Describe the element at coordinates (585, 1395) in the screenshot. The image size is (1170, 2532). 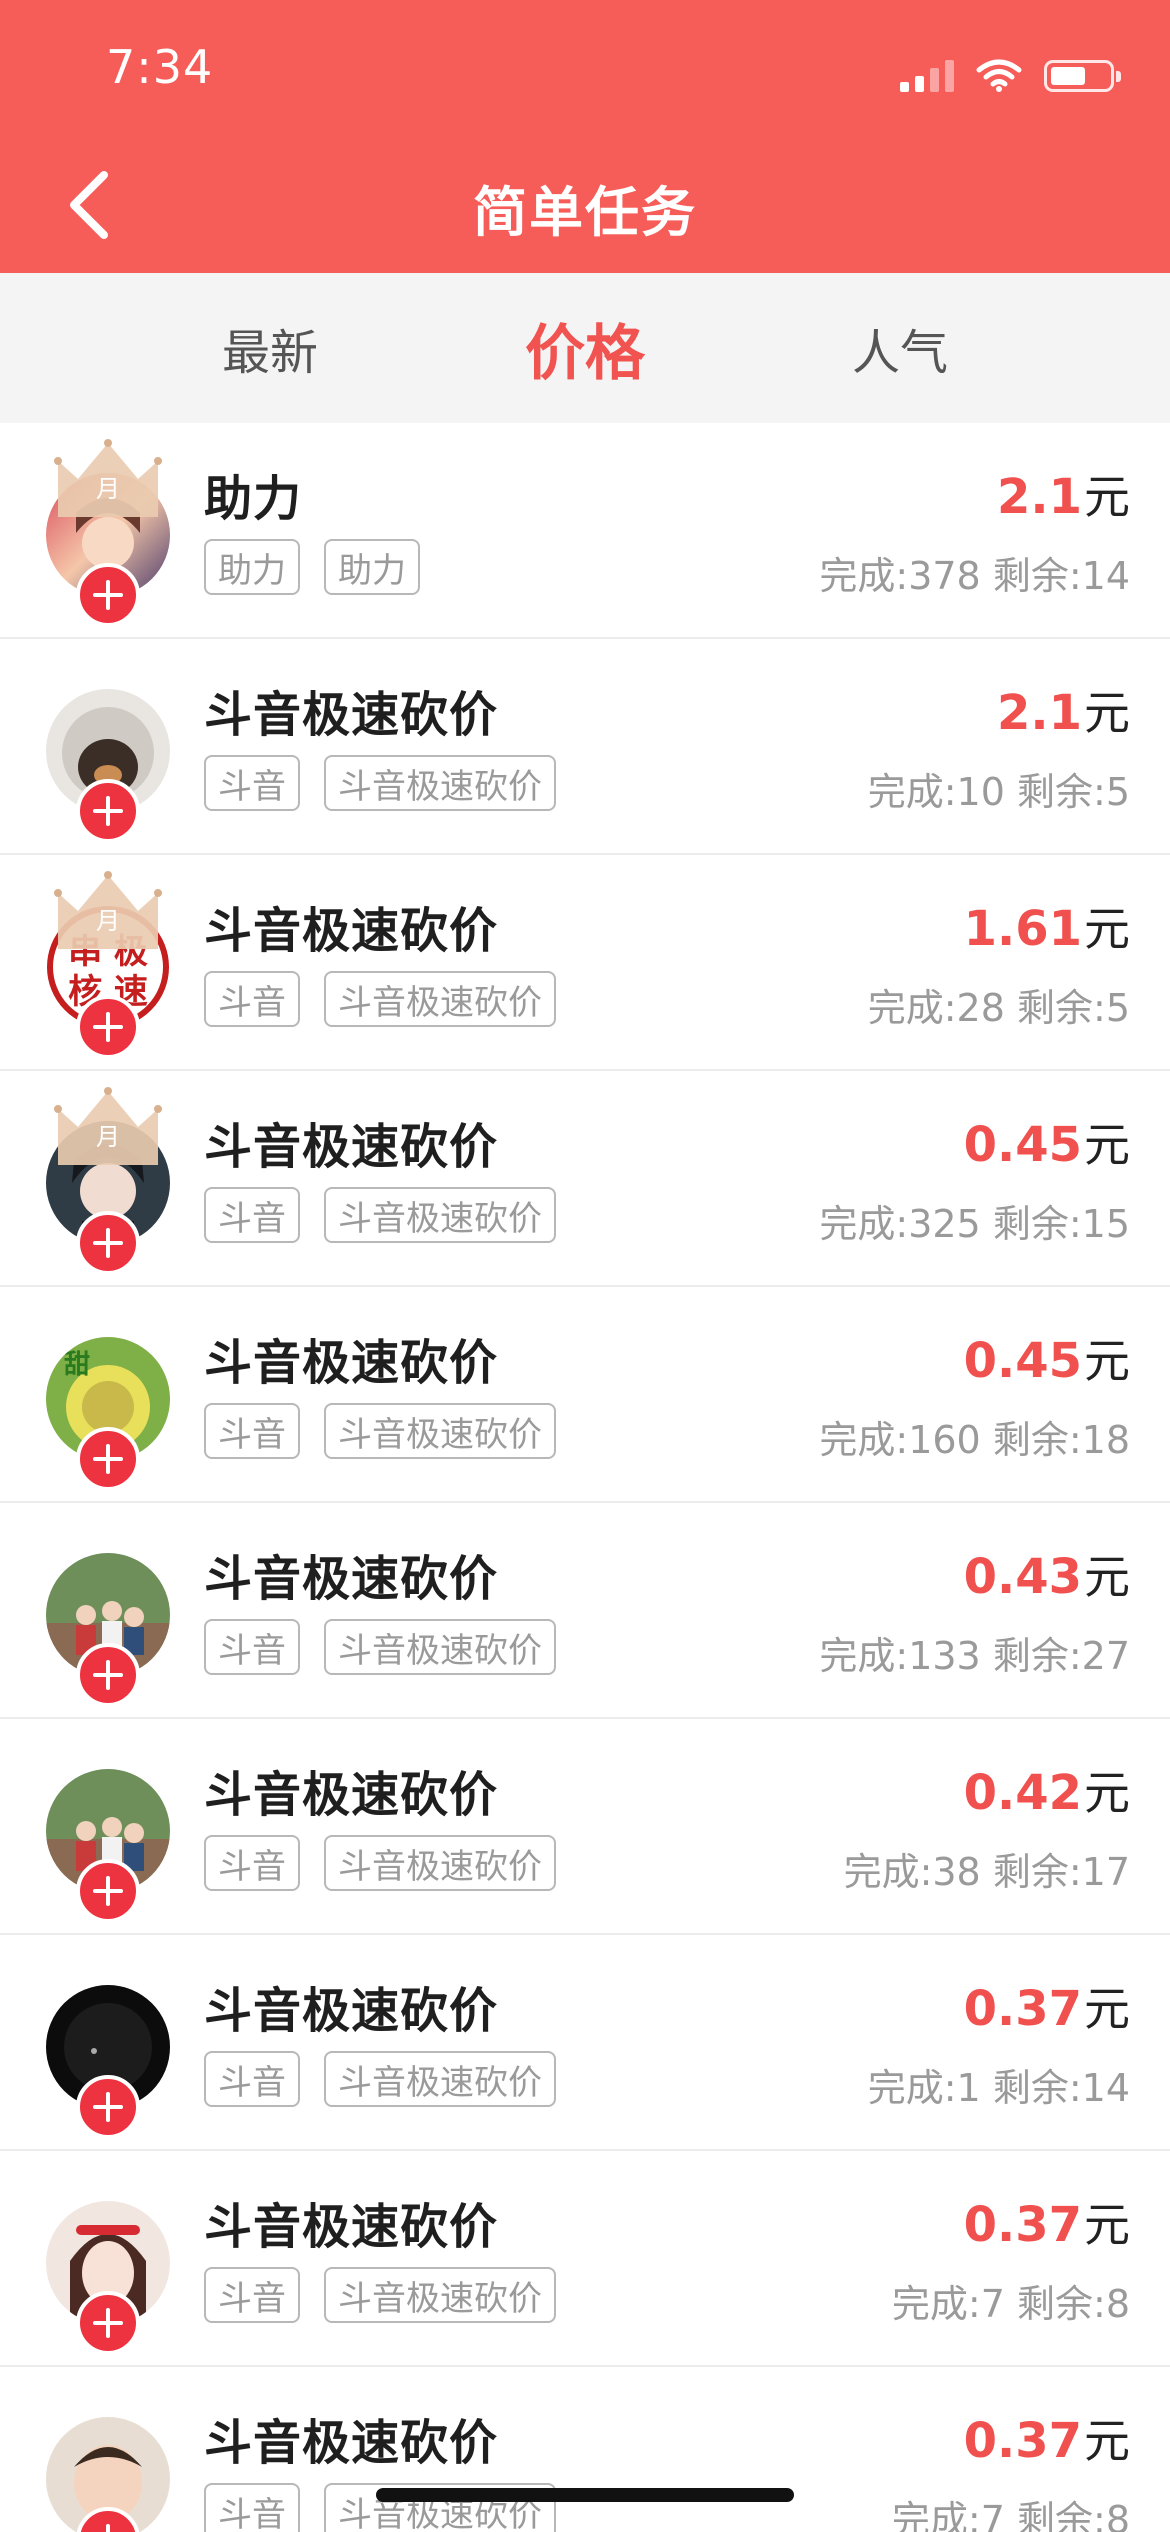
I see `task-row: 甜 斗音极速砍价 斗音 斗音极速砍价 0.45 元 完成:160 剩余:18` at that location.